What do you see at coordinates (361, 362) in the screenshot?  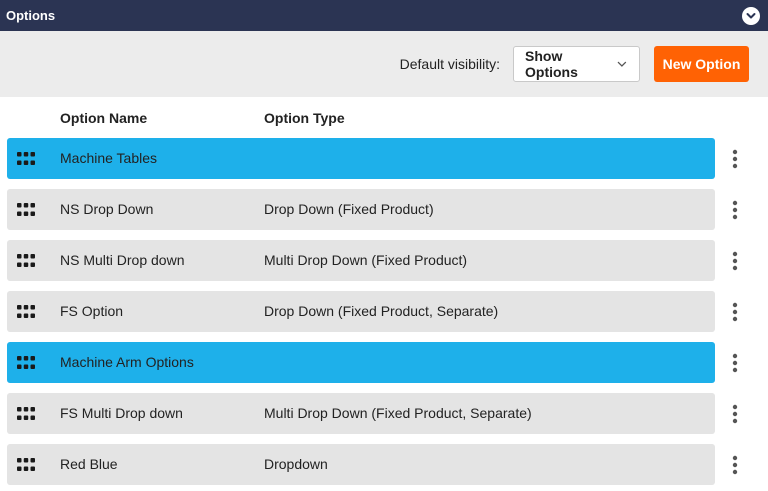 I see `row-body: Machine Arm Options` at bounding box center [361, 362].